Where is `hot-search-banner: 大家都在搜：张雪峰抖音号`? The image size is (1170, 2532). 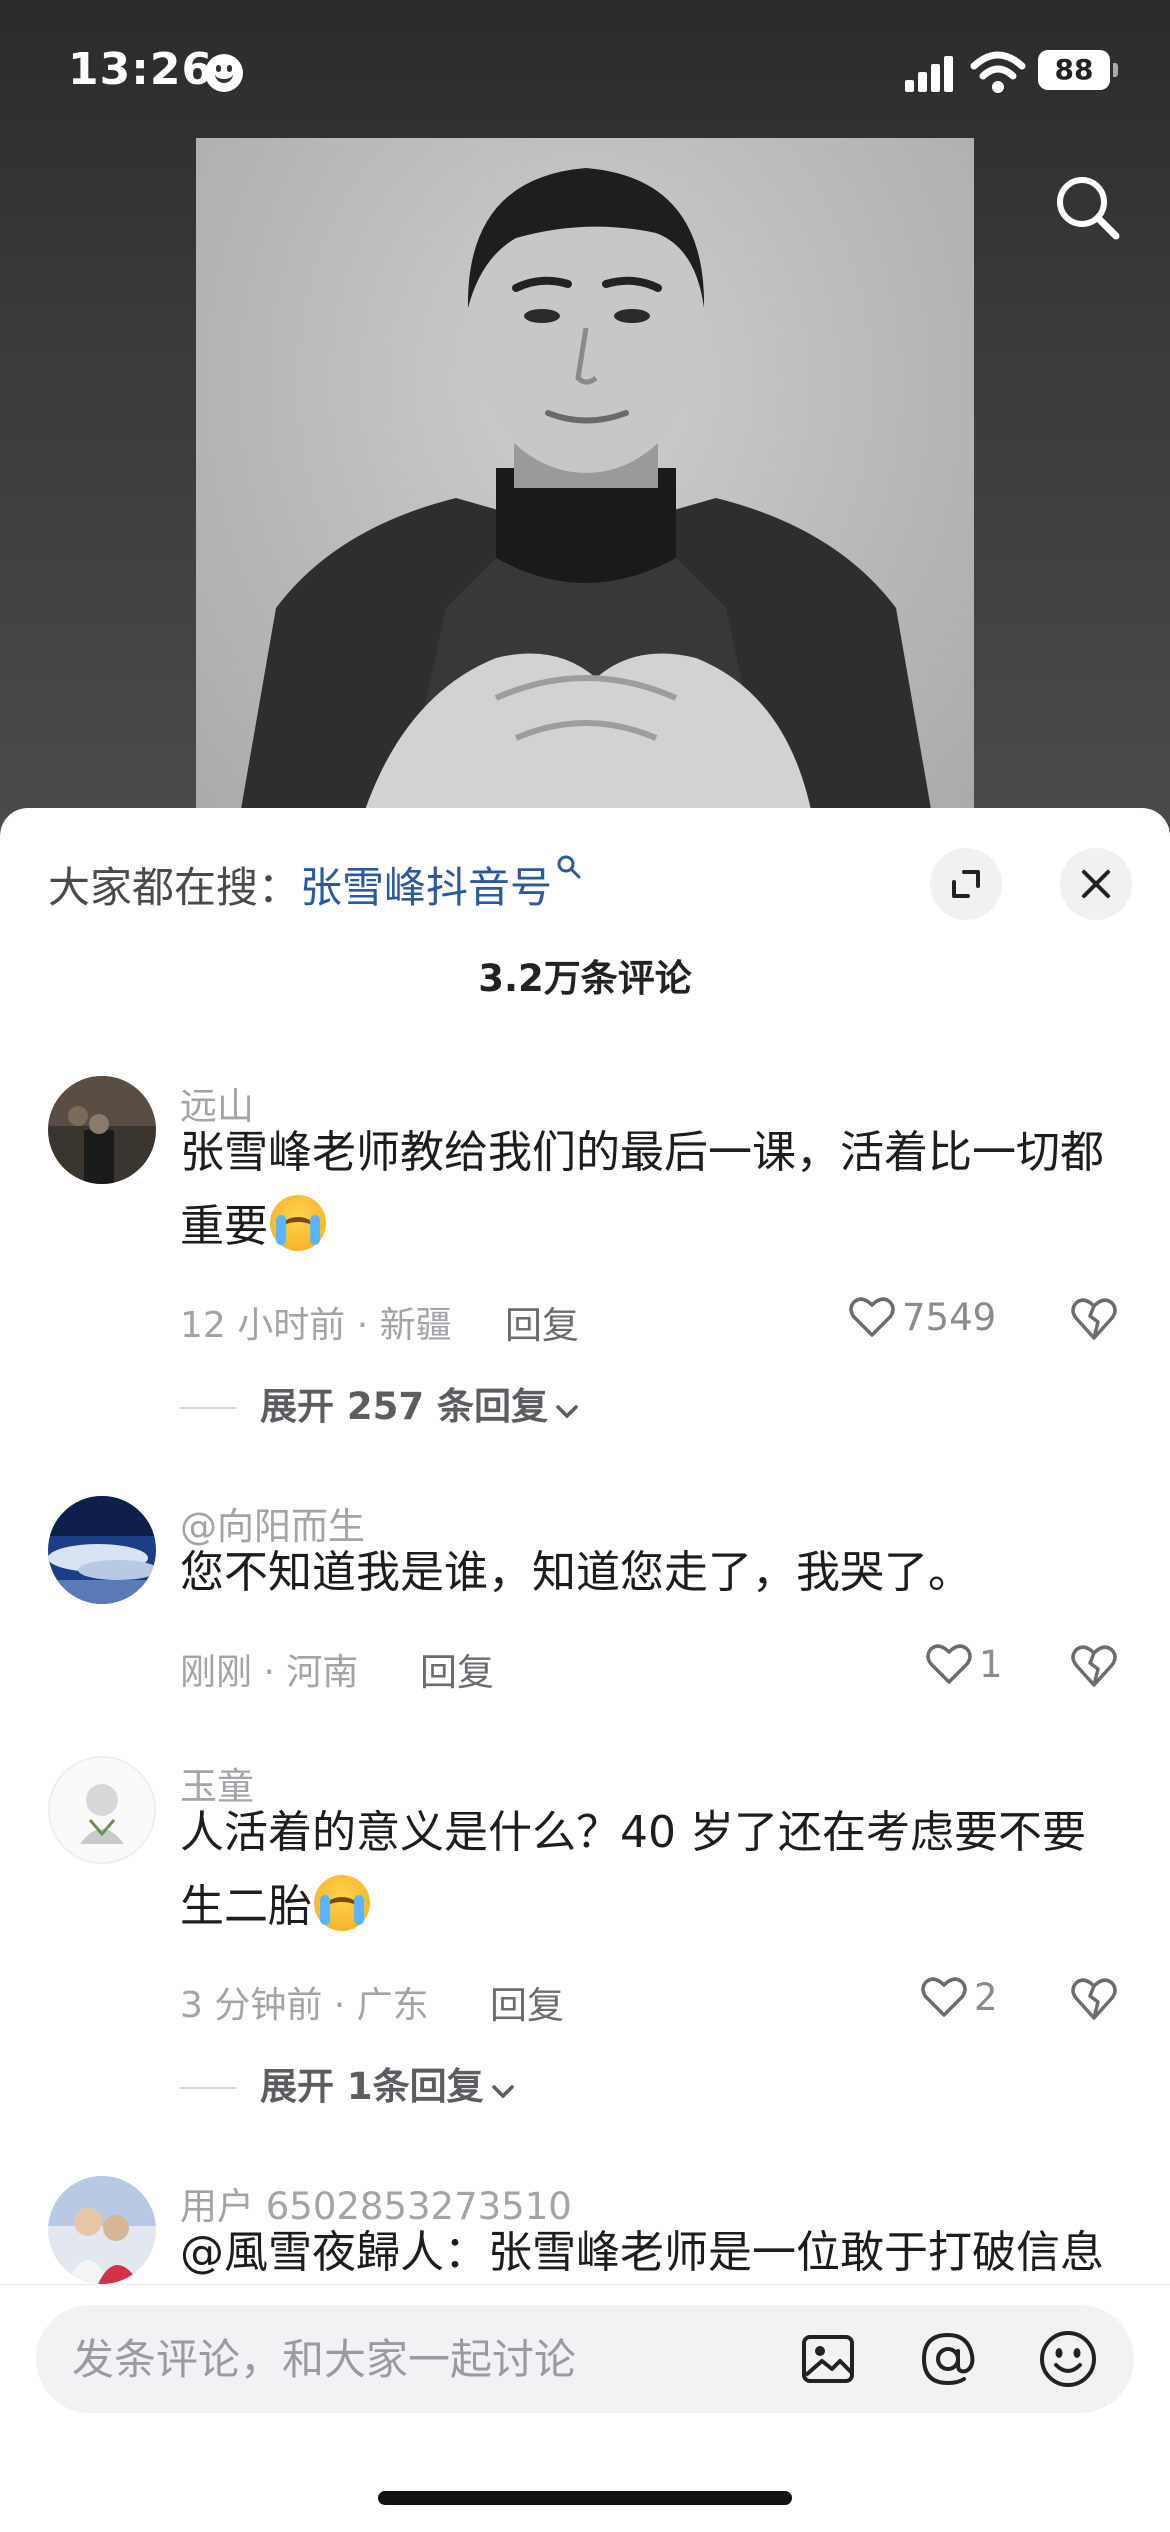 hot-search-banner: 大家都在搜：张雪峰抖音号 is located at coordinates (315, 884).